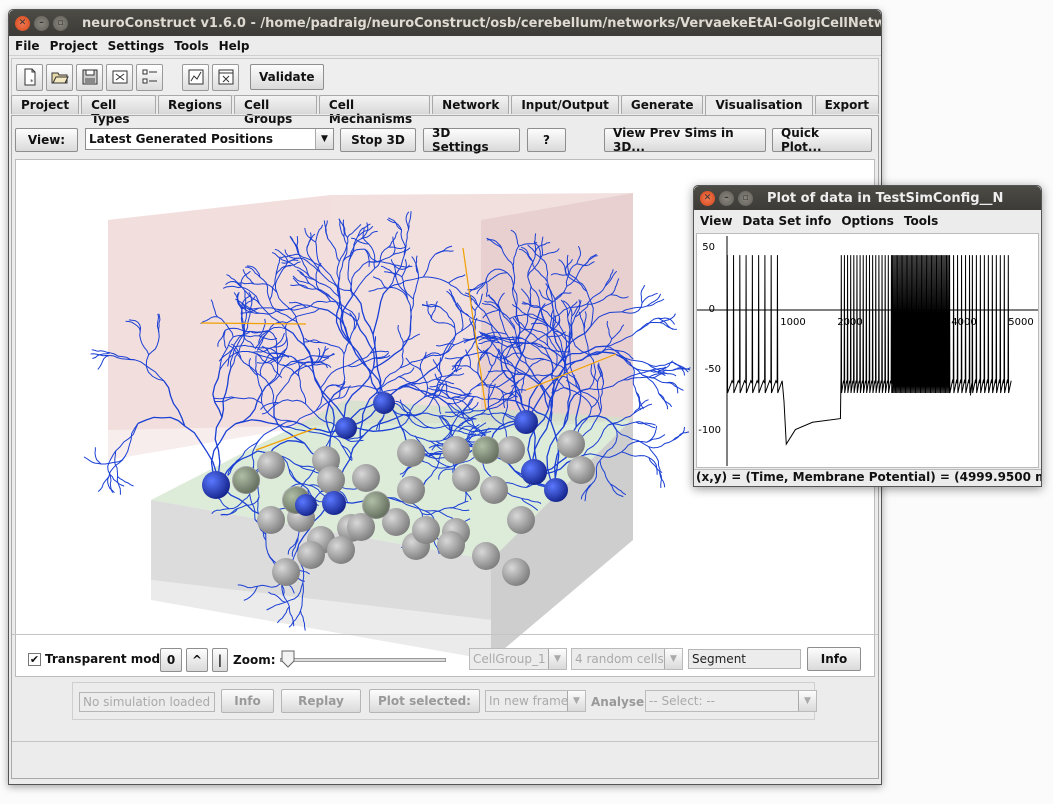 This screenshot has height=804, width=1053. Describe the element at coordinates (46, 140) in the screenshot. I see `view-label-button: View:` at that location.